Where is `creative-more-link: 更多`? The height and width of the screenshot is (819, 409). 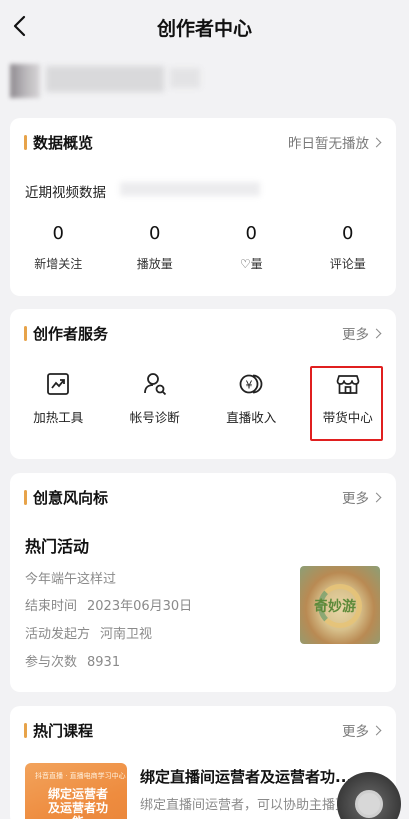 creative-more-link: 更多 is located at coordinates (362, 497).